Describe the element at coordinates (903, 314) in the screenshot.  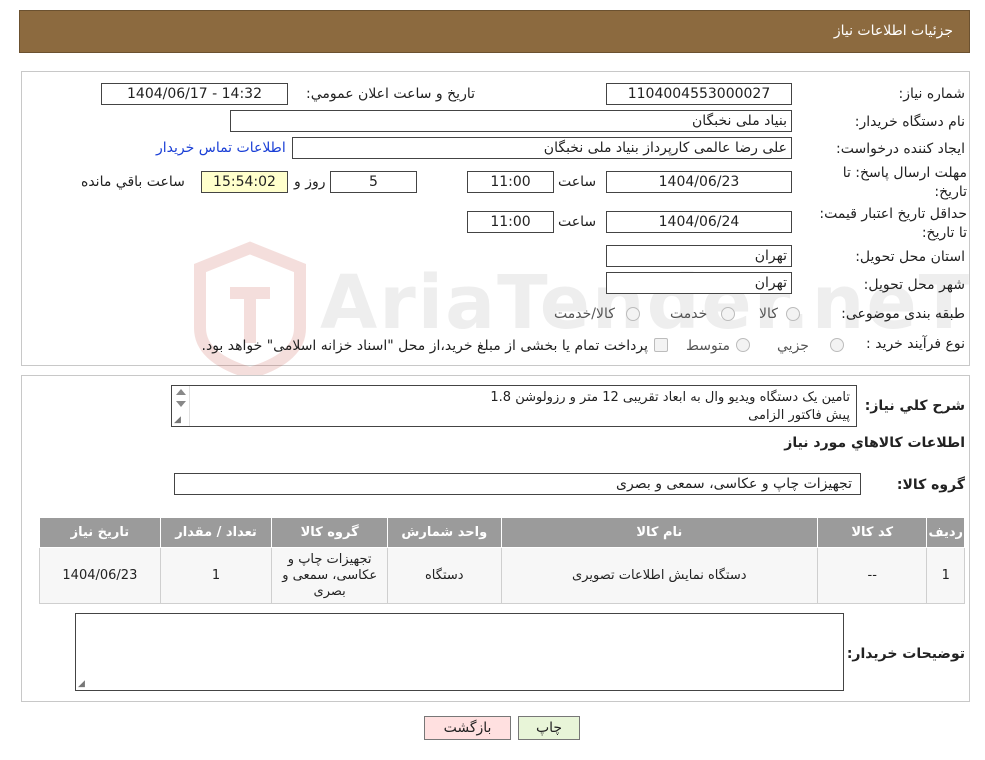
I see `category-label: طبقه بندی موضوعی:` at that location.